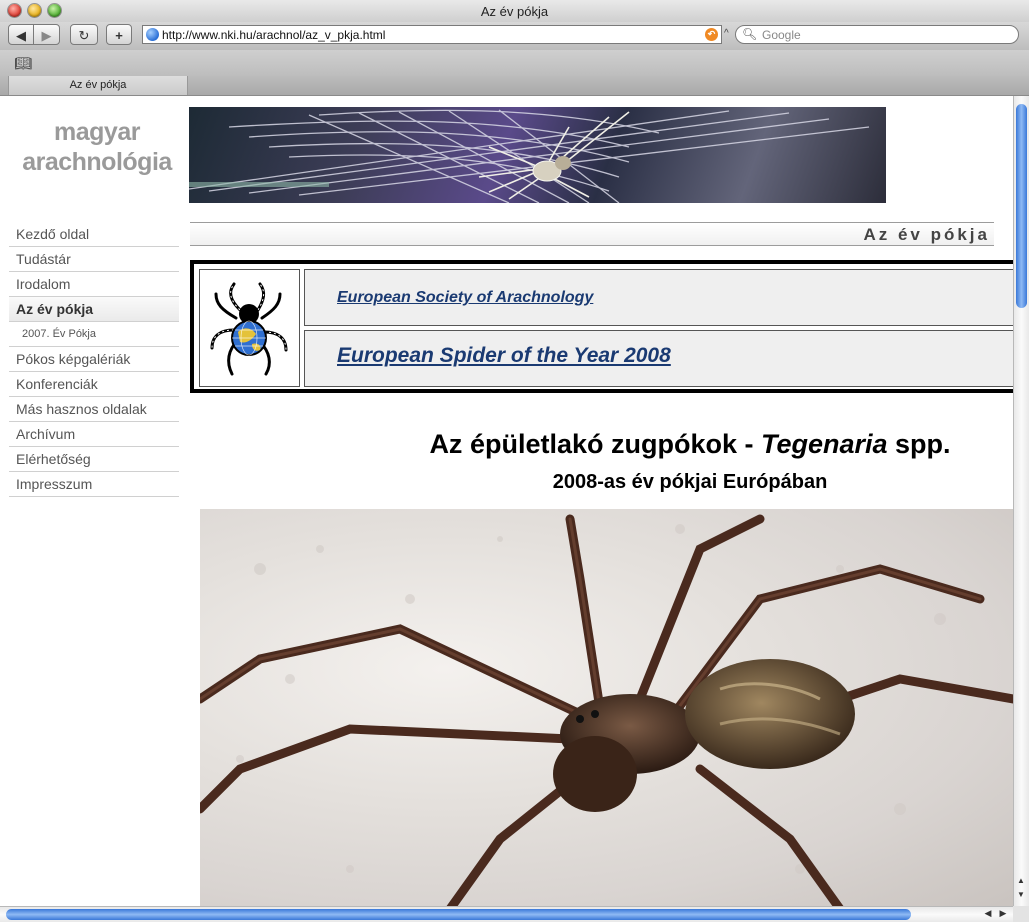 The height and width of the screenshot is (922, 1029). What do you see at coordinates (98, 85) in the screenshot?
I see `tab-current: Az év pókja` at bounding box center [98, 85].